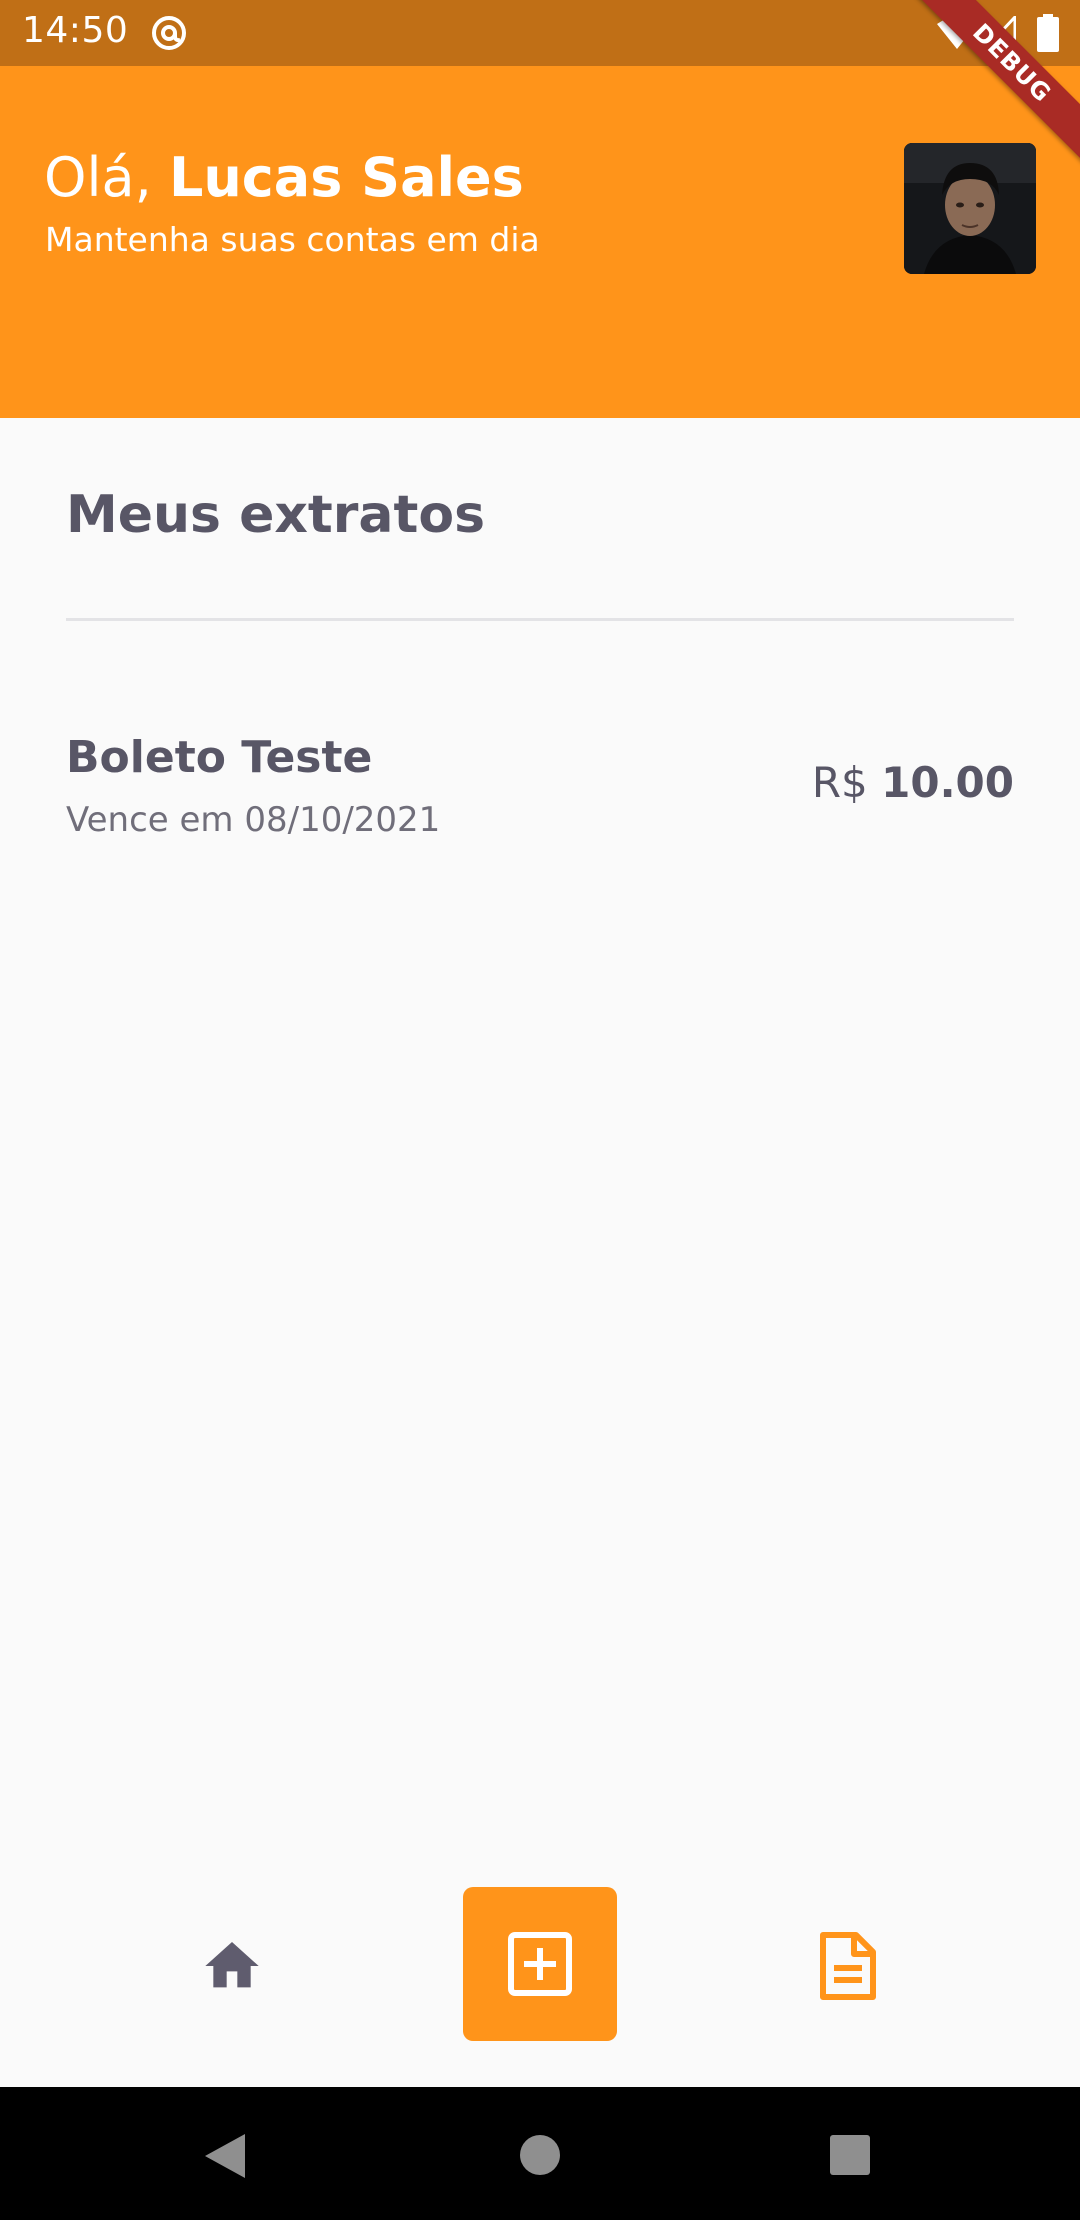 The height and width of the screenshot is (2220, 1080). I want to click on section-title: Meus extratos, so click(276, 515).